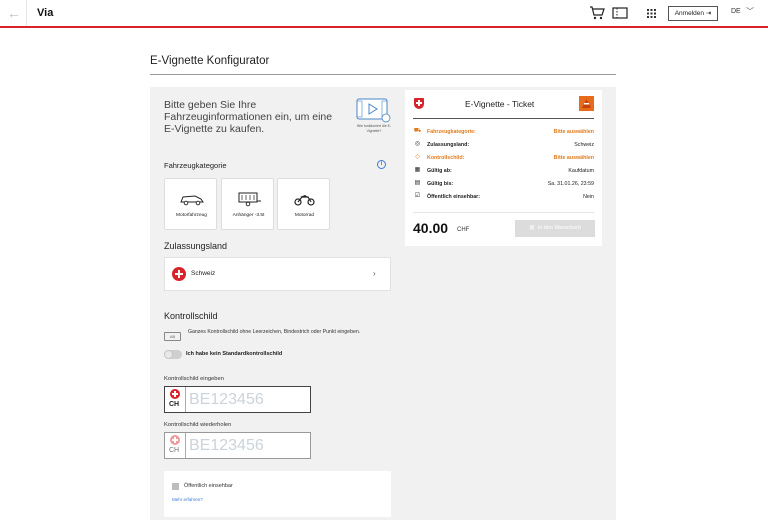  What do you see at coordinates (417, 131) in the screenshot?
I see `car-outline-icon: ⛟` at bounding box center [417, 131].